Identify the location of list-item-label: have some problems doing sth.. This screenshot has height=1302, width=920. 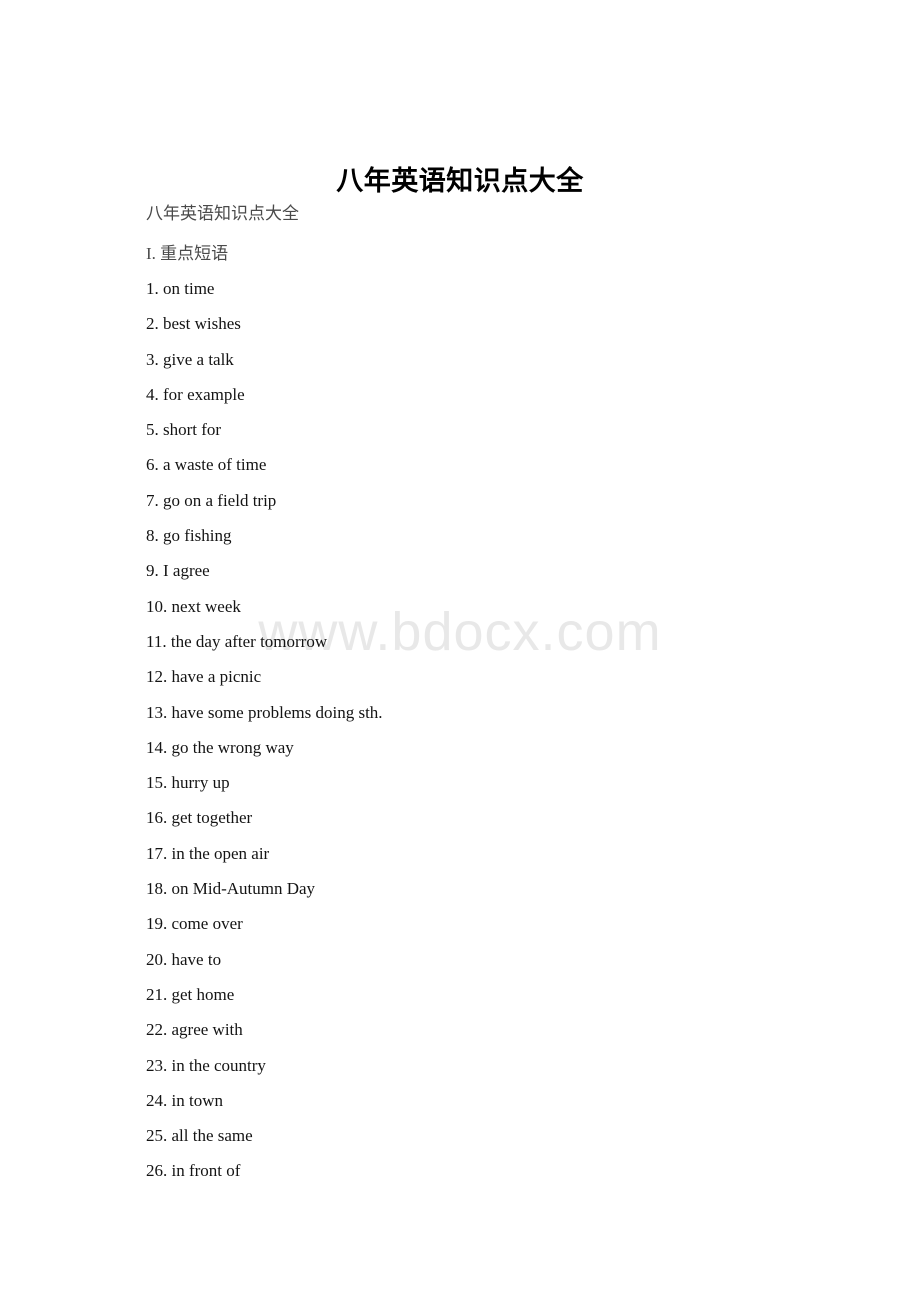
(277, 712).